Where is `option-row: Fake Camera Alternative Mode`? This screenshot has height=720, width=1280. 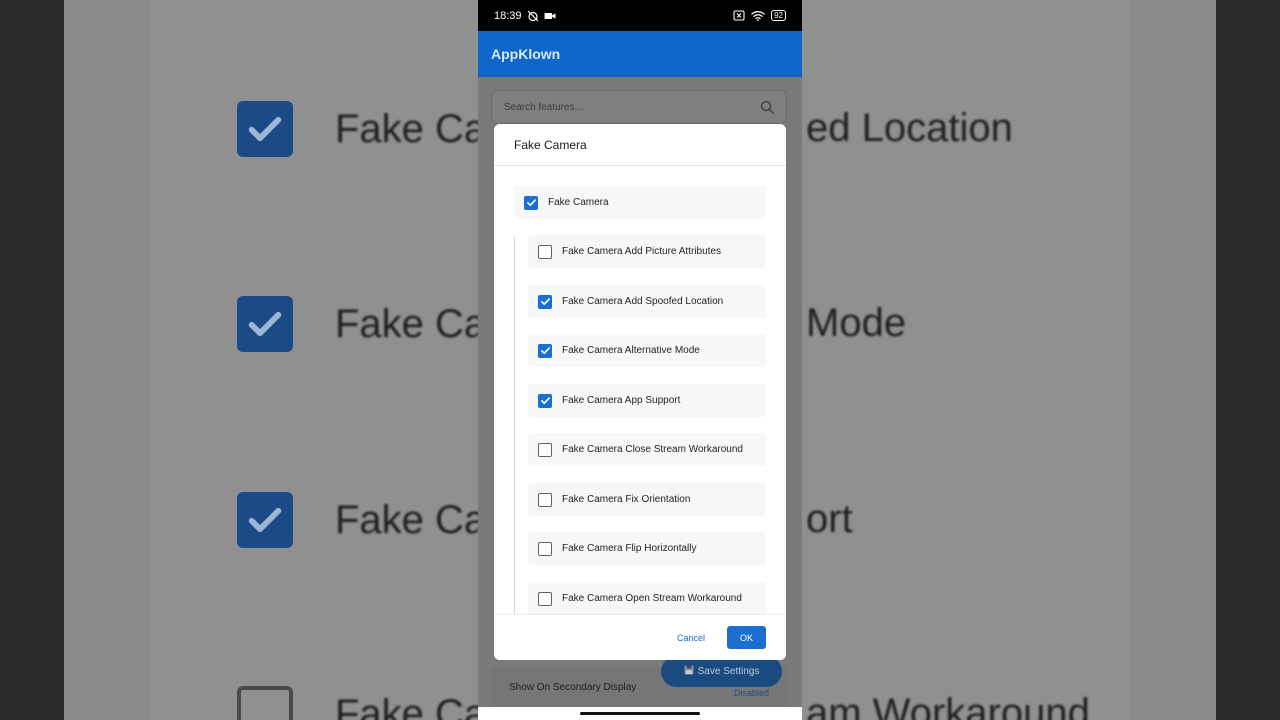
option-row: Fake Camera Alternative Mode is located at coordinates (647, 350).